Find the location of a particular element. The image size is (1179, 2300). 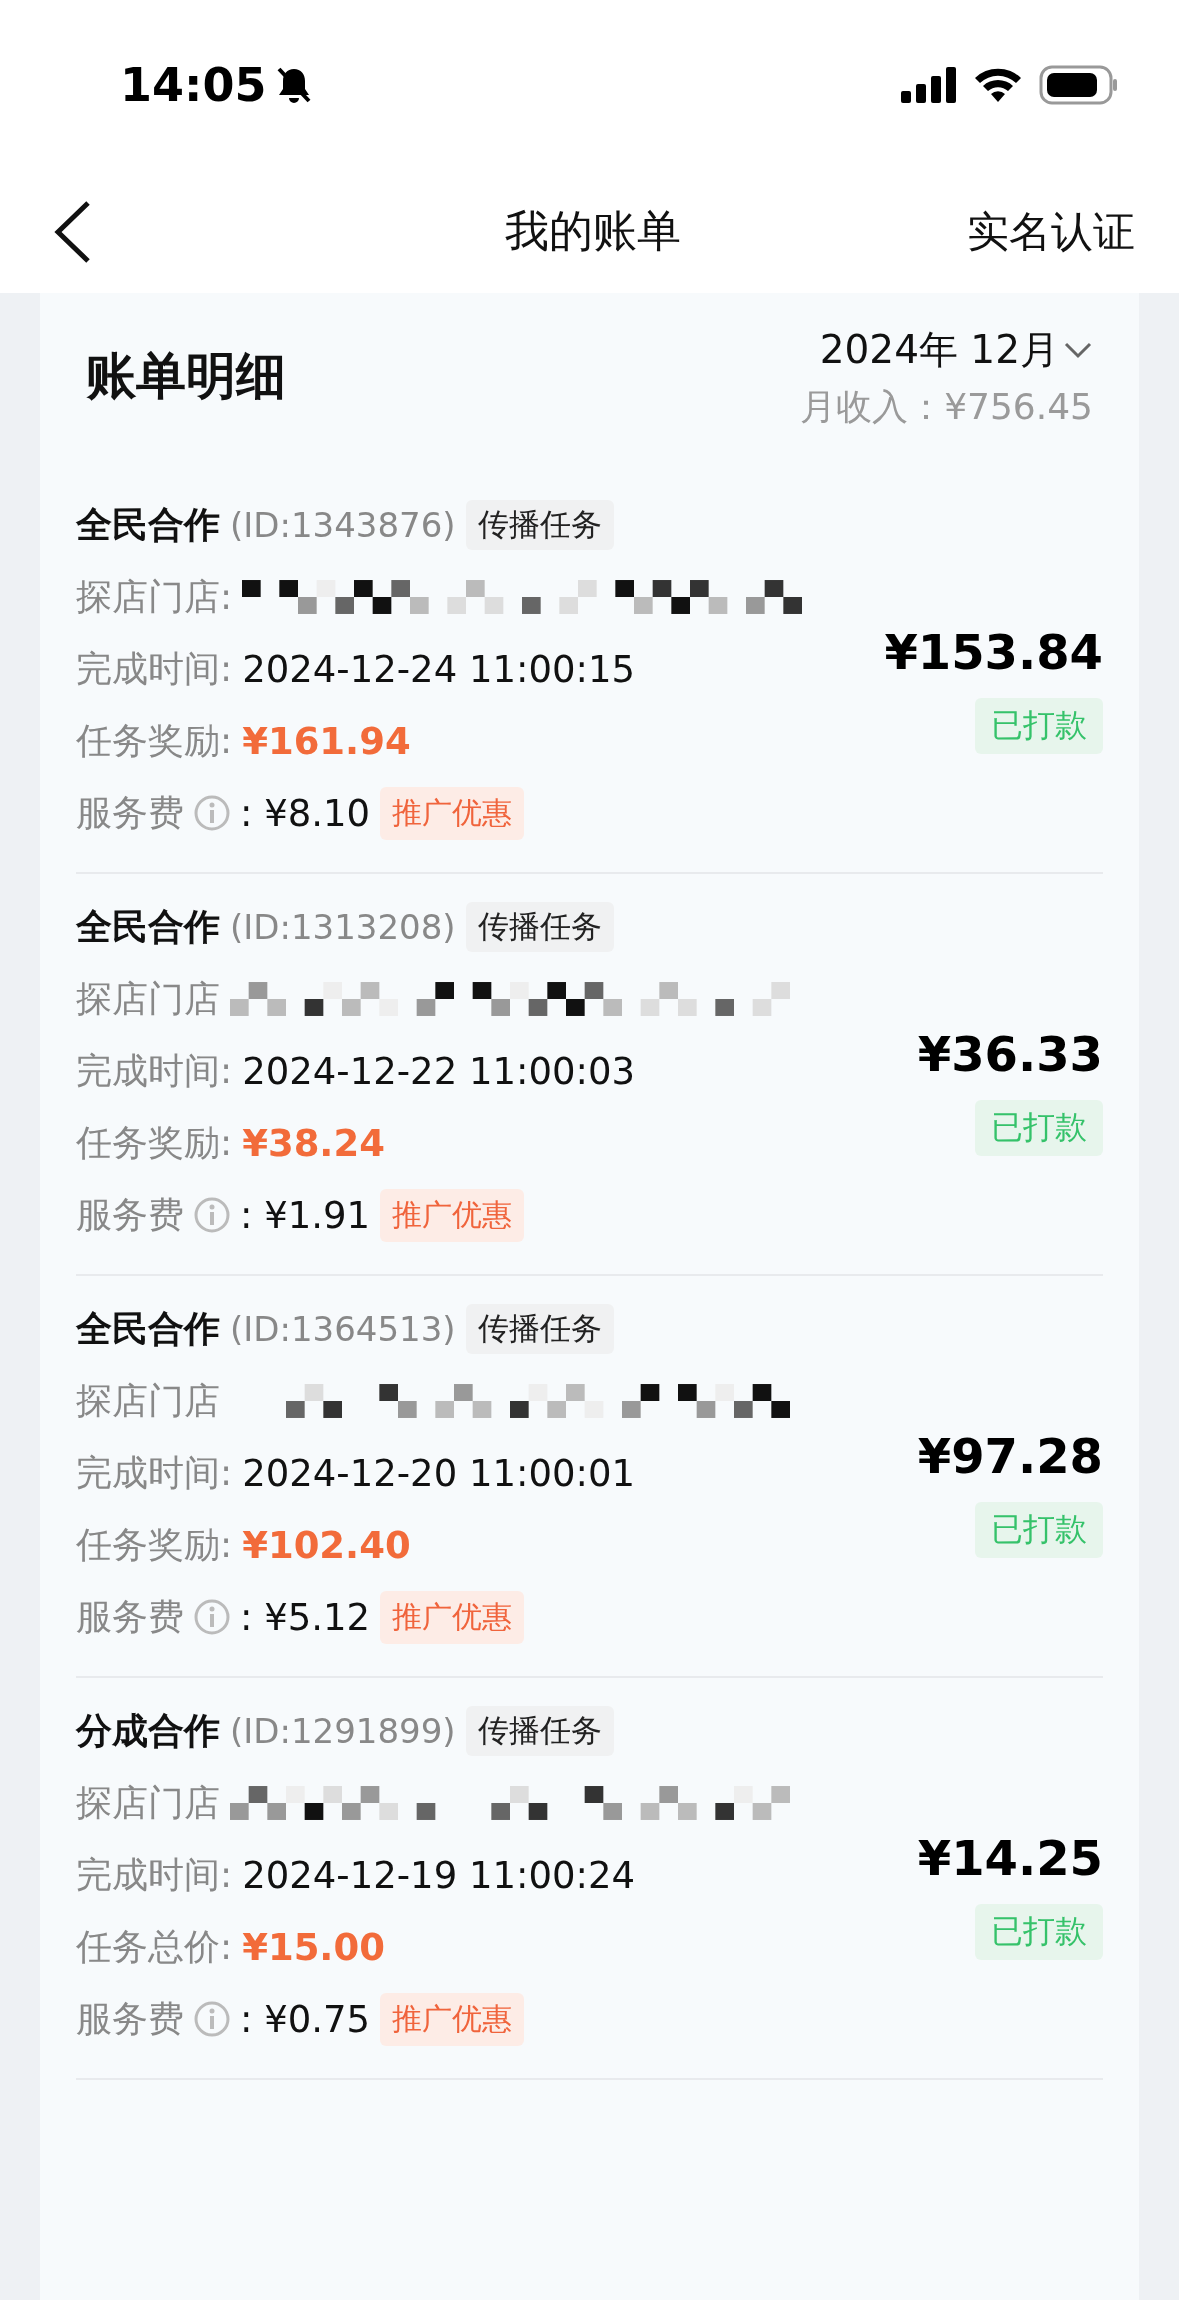

task-id: (ID:1291899) is located at coordinates (343, 1731).